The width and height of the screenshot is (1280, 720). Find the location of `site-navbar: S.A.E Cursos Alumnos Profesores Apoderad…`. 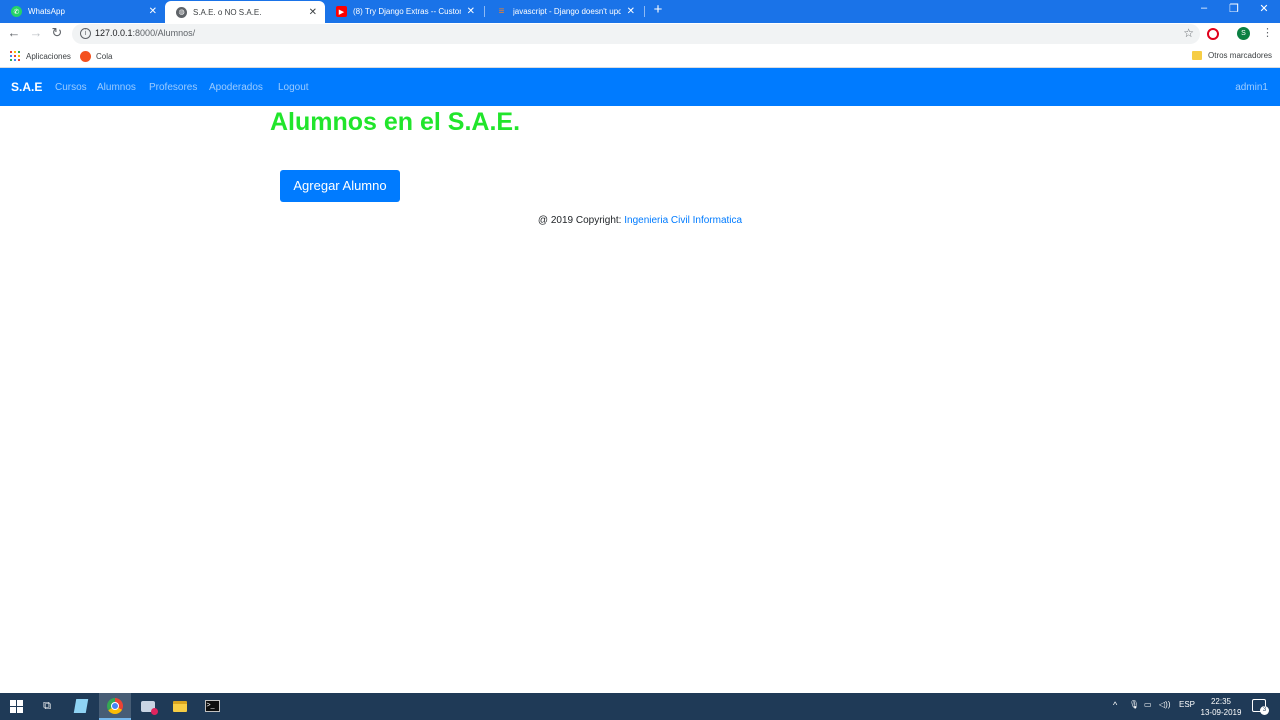

site-navbar: S.A.E Cursos Alumnos Profesores Apoderad… is located at coordinates (640, 87).